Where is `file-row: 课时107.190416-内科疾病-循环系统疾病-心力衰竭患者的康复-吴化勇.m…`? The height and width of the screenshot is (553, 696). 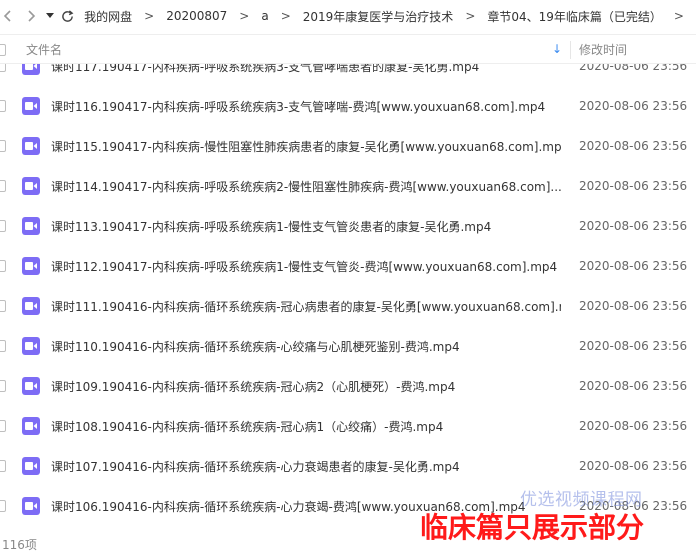
file-row: 课时107.190416-内科疾病-循环系统疾病-心力衰竭患者的康复-吴化勇.m… is located at coordinates (348, 466).